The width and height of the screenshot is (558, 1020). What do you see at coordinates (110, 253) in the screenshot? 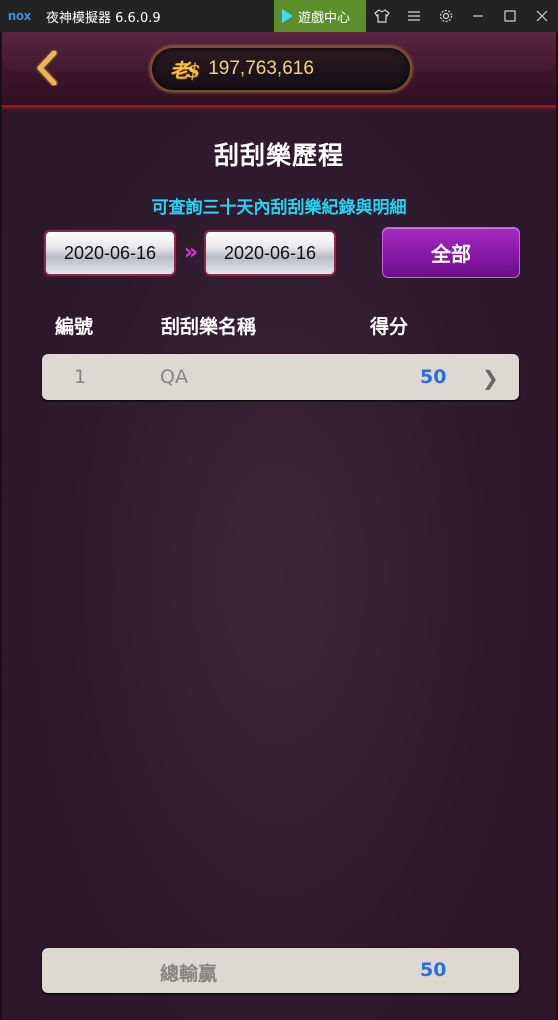
I see `date-from-field: 2020-06-16` at bounding box center [110, 253].